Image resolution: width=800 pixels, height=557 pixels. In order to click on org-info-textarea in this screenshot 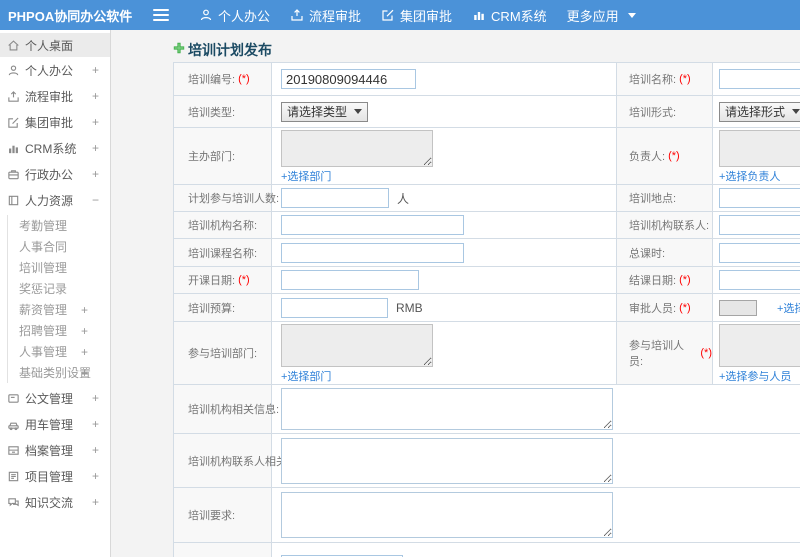, I will do `click(447, 409)`.